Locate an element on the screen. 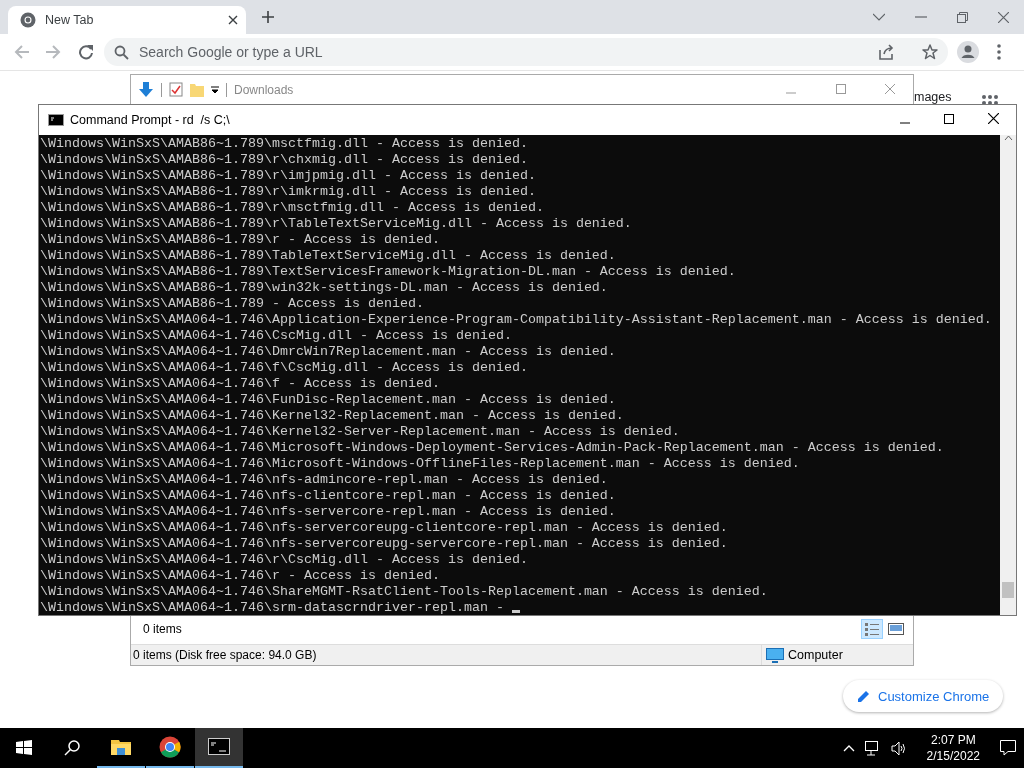 Image resolution: width=1024 pixels, height=768 pixels. maximize-icon is located at coordinates (949, 119).